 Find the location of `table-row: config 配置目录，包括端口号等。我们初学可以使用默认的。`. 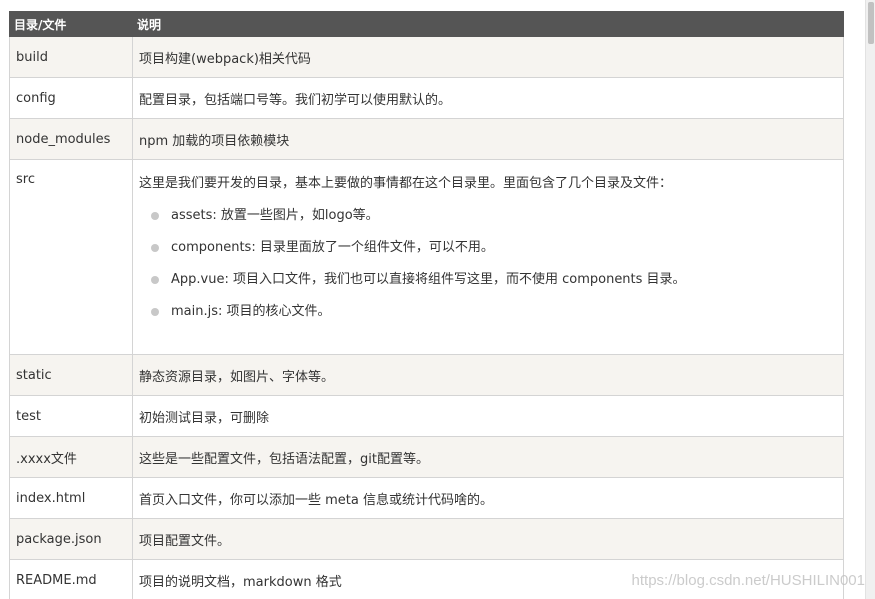

table-row: config 配置目录，包括端口号等。我们初学可以使用默认的。 is located at coordinates (426, 98).